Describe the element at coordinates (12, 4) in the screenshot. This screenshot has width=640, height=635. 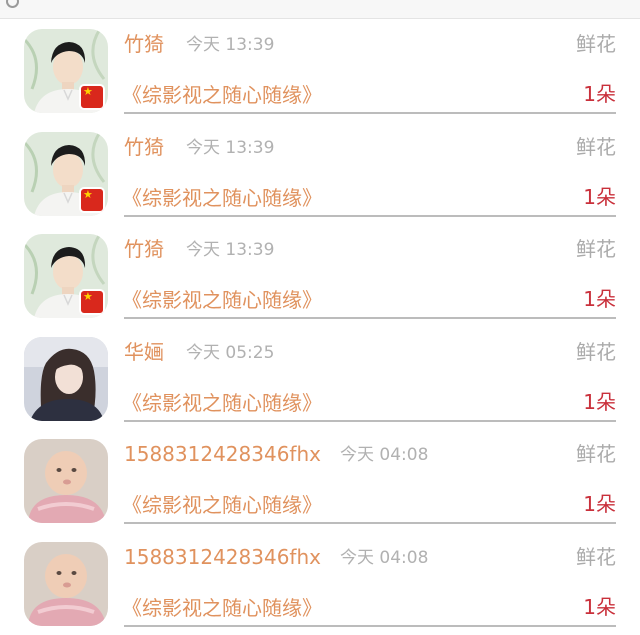
I see `search-icon` at that location.